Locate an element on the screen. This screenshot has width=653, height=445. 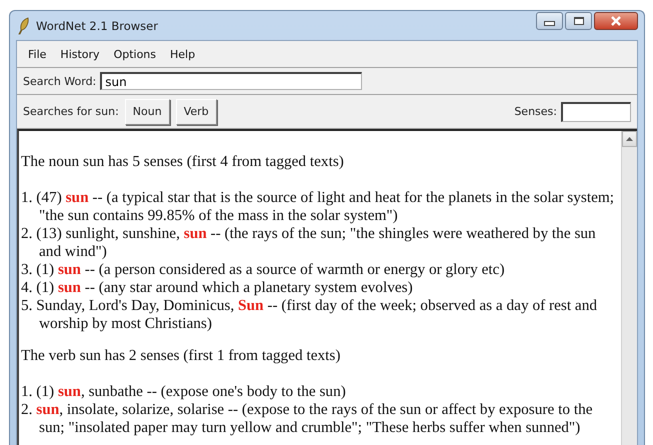
senses-label: Senses: is located at coordinates (535, 111).